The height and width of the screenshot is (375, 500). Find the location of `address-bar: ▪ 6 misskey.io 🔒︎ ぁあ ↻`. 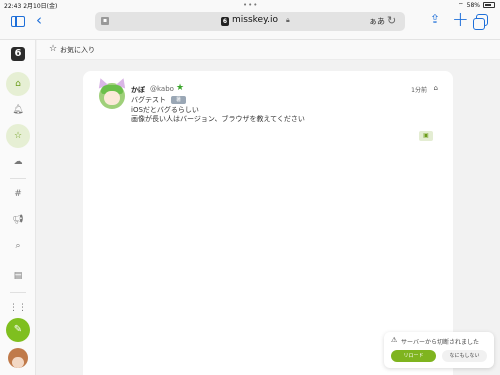

address-bar: ▪ 6 misskey.io 🔒︎ ぁあ ↻ is located at coordinates (250, 21).